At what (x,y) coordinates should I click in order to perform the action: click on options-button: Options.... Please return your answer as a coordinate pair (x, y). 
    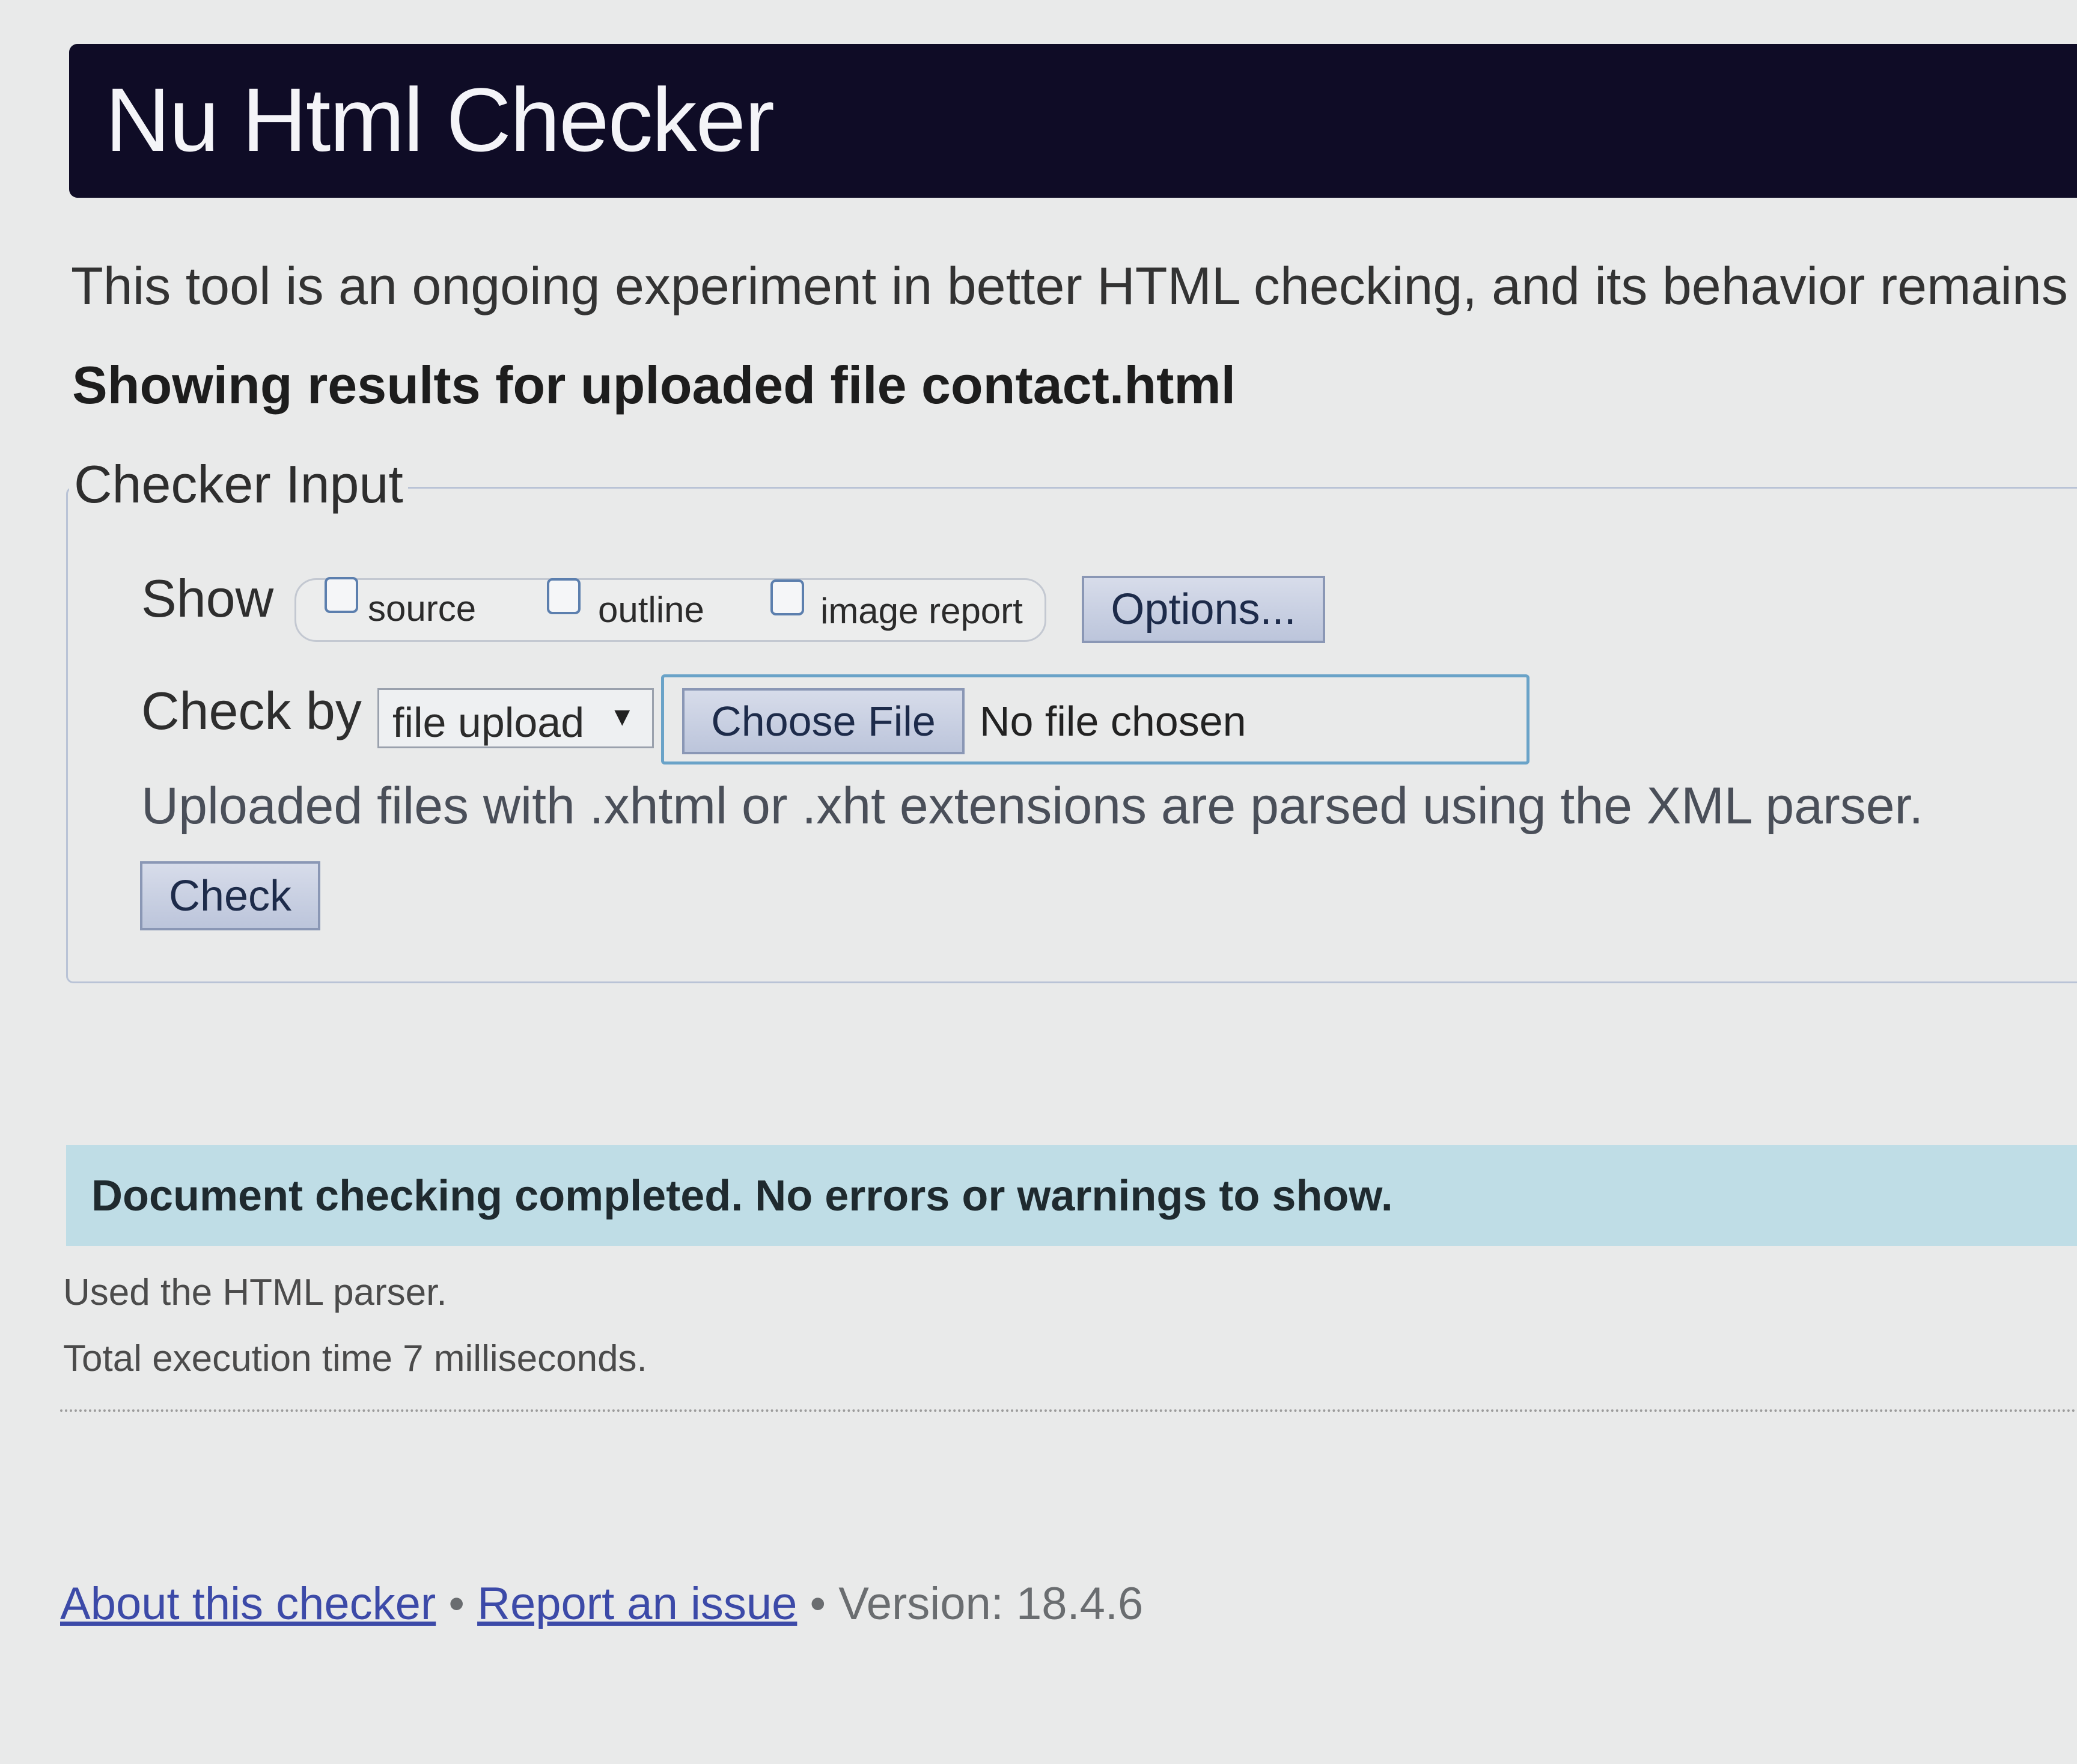
    Looking at the image, I should click on (1203, 609).